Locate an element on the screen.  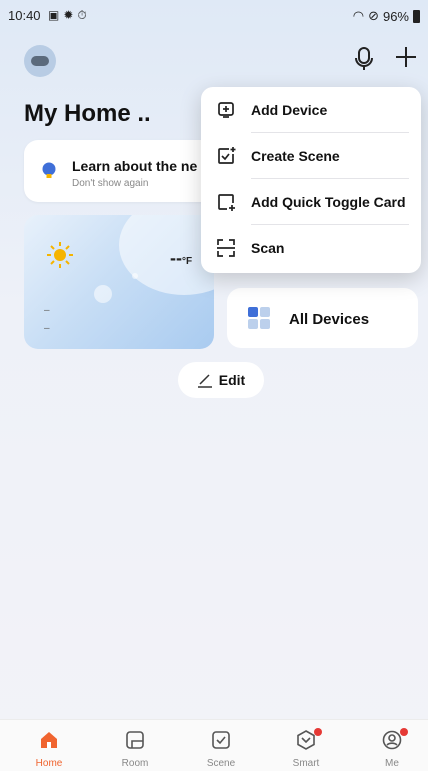
menu-item-add-device: Add Device is located at coordinates (311, 110).